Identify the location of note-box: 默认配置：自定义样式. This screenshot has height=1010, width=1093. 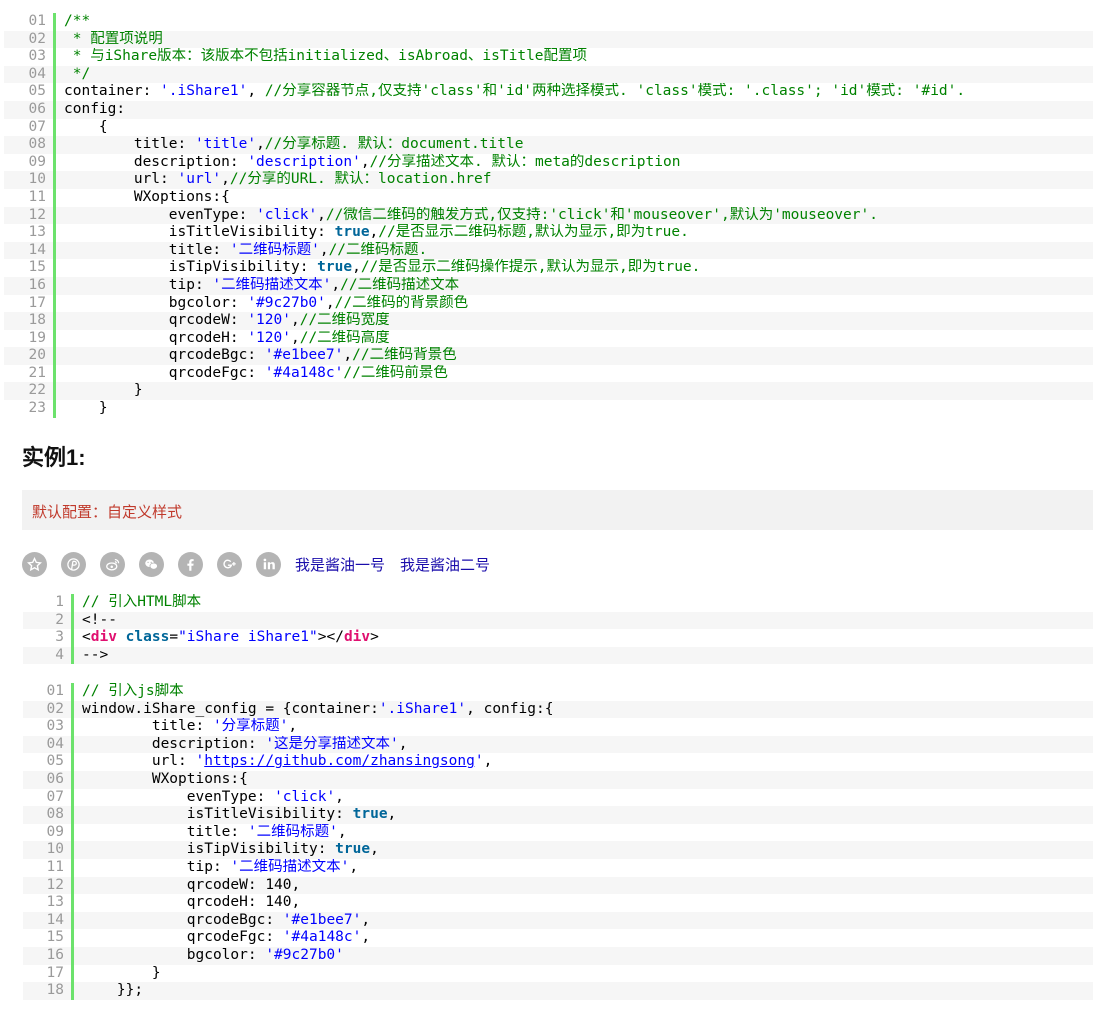
(557, 510).